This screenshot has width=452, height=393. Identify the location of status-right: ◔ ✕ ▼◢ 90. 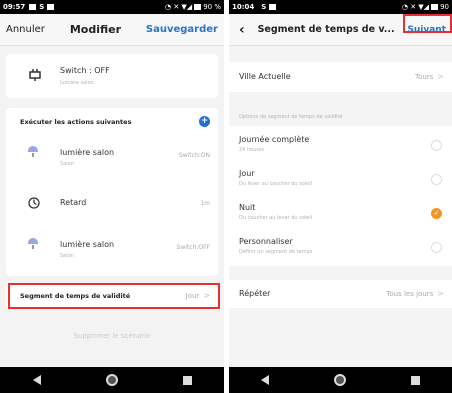
(425, 7).